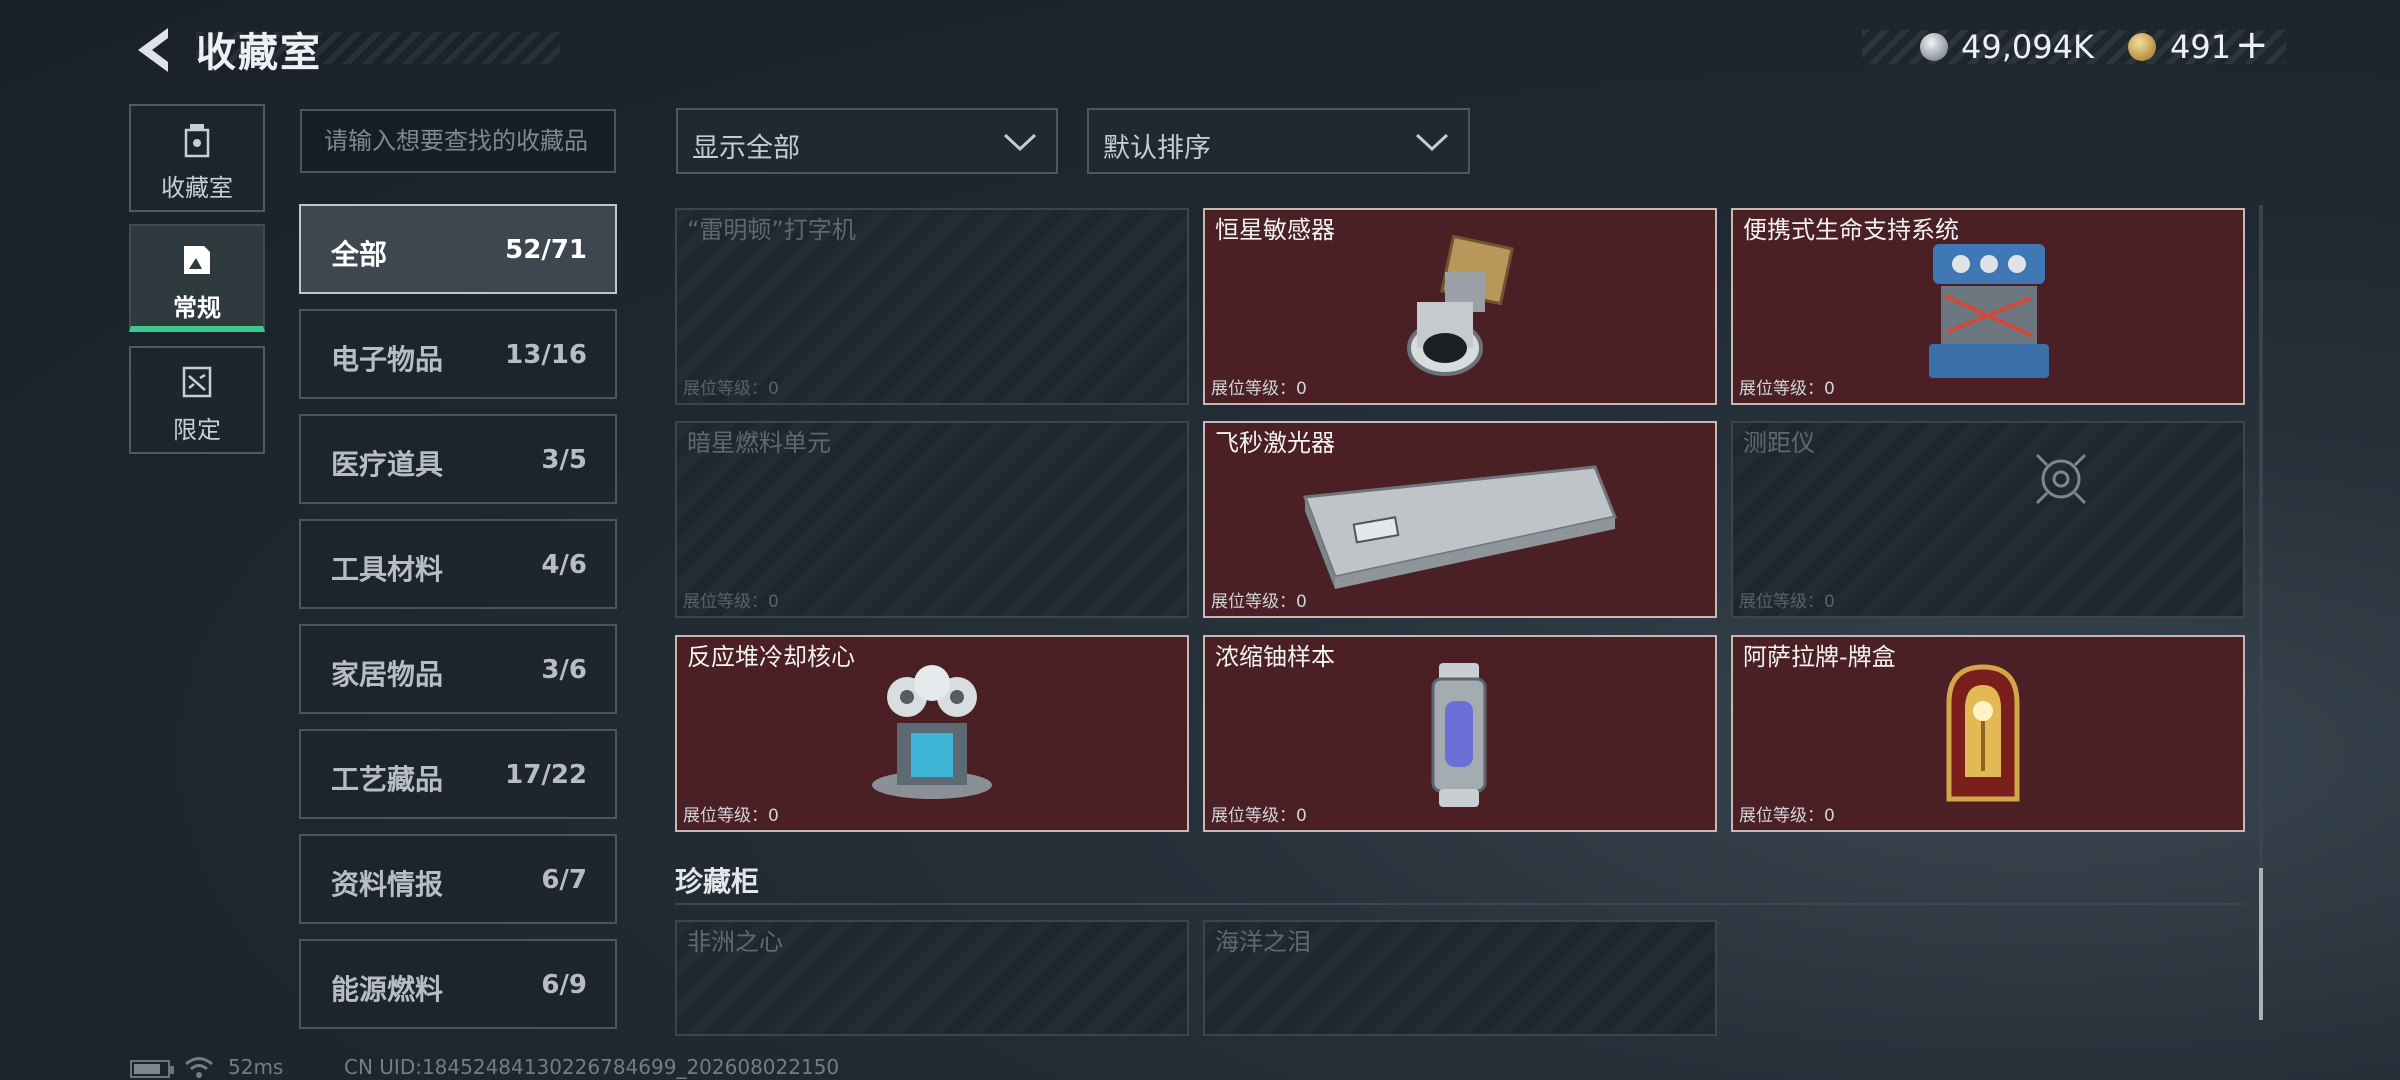  What do you see at coordinates (359, 254) in the screenshot?
I see `category-name: 全部` at bounding box center [359, 254].